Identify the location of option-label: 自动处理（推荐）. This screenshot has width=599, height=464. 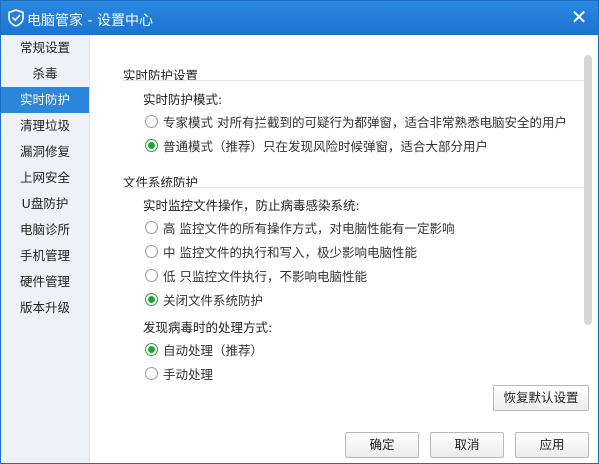
(213, 350).